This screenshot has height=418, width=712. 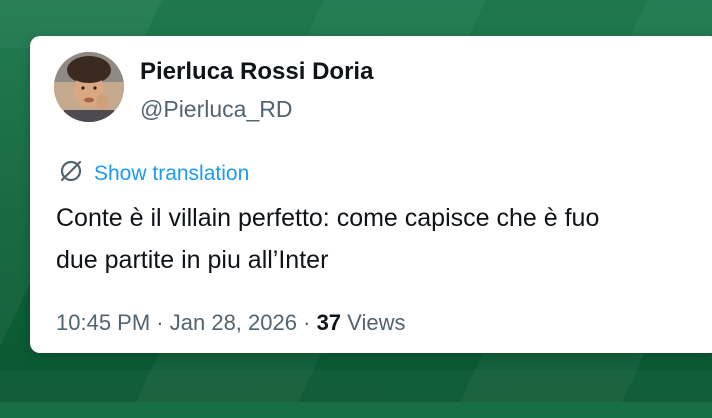 I want to click on show-translation-link: Show translation, so click(x=153, y=173).